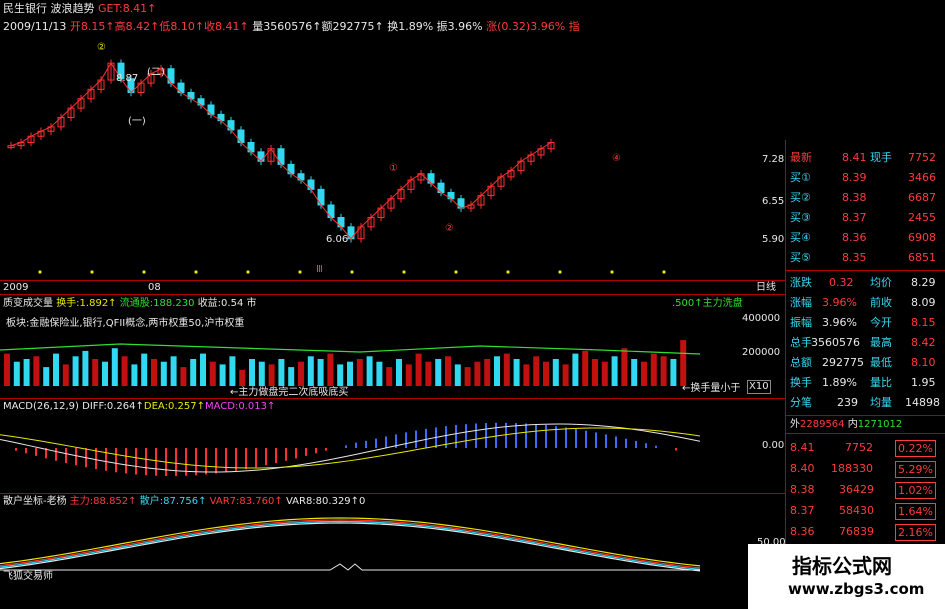 Image resolution: width=945 pixels, height=609 pixels. What do you see at coordinates (350, 544) in the screenshot?
I see `retail-line` at bounding box center [350, 544].